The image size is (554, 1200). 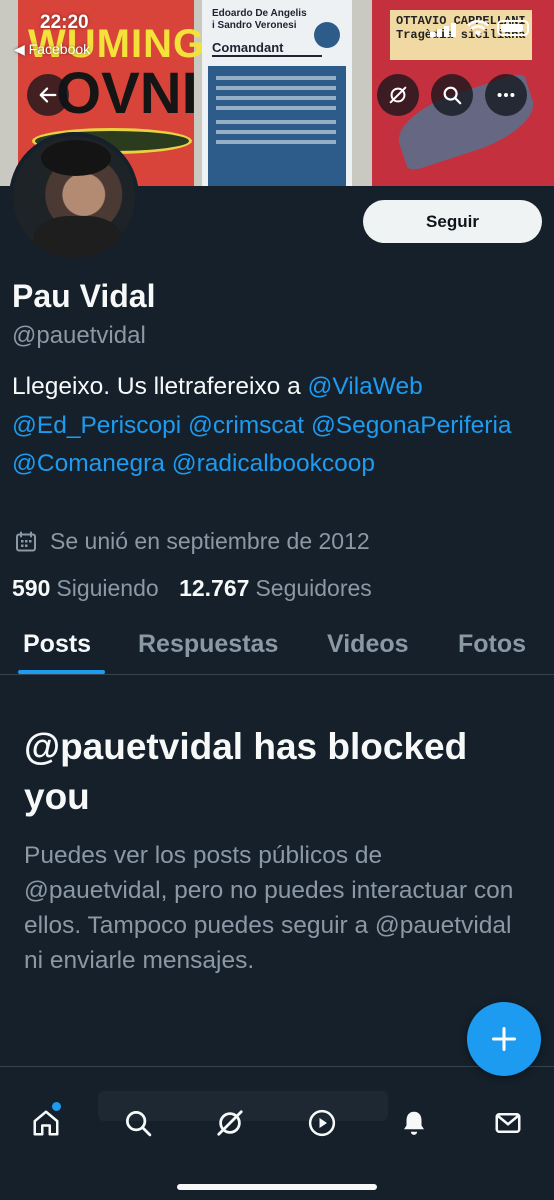 I want to click on profile-handle: @pauetvidal, so click(x=79, y=335).